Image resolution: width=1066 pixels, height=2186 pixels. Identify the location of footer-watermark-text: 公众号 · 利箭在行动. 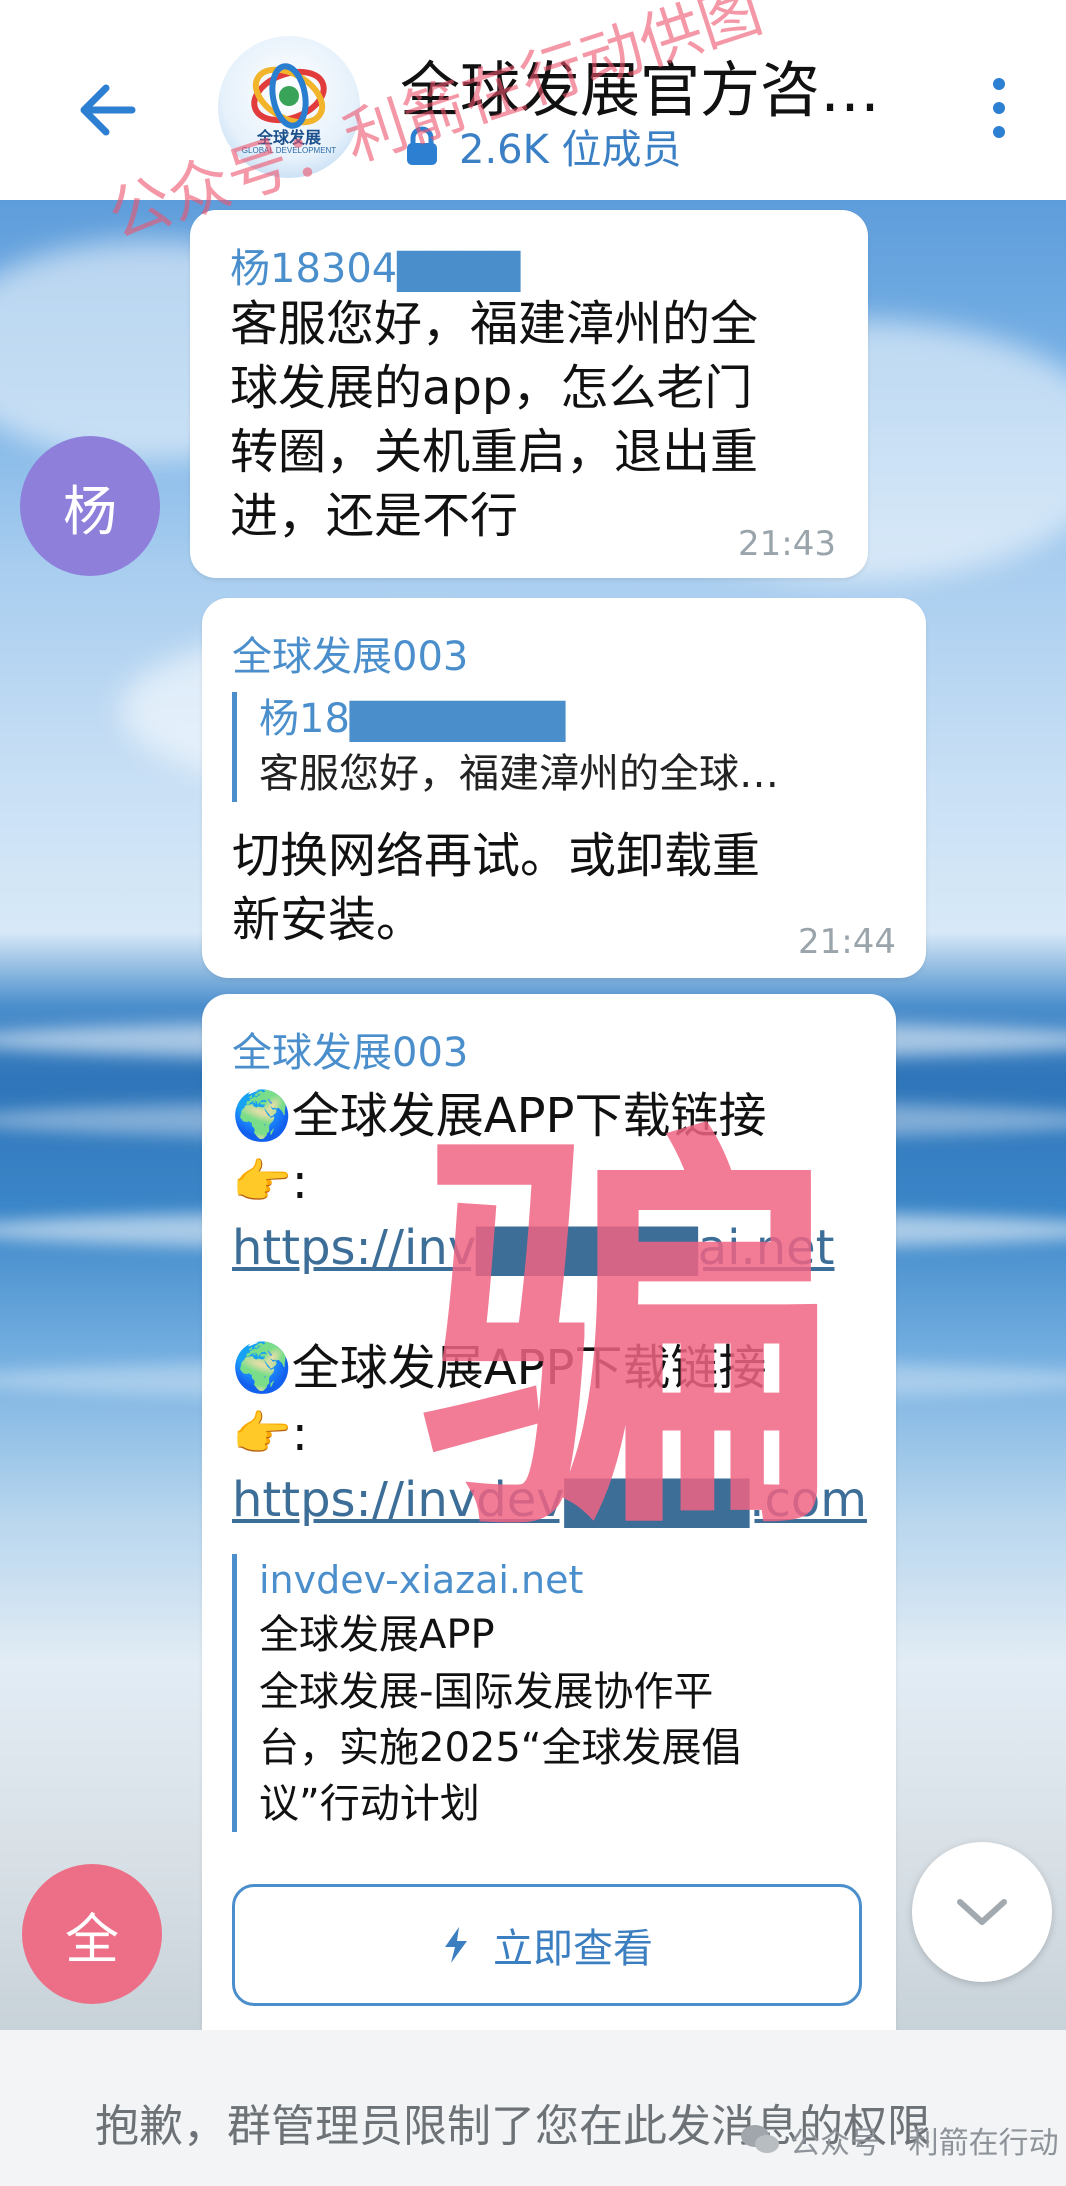
(924, 2143).